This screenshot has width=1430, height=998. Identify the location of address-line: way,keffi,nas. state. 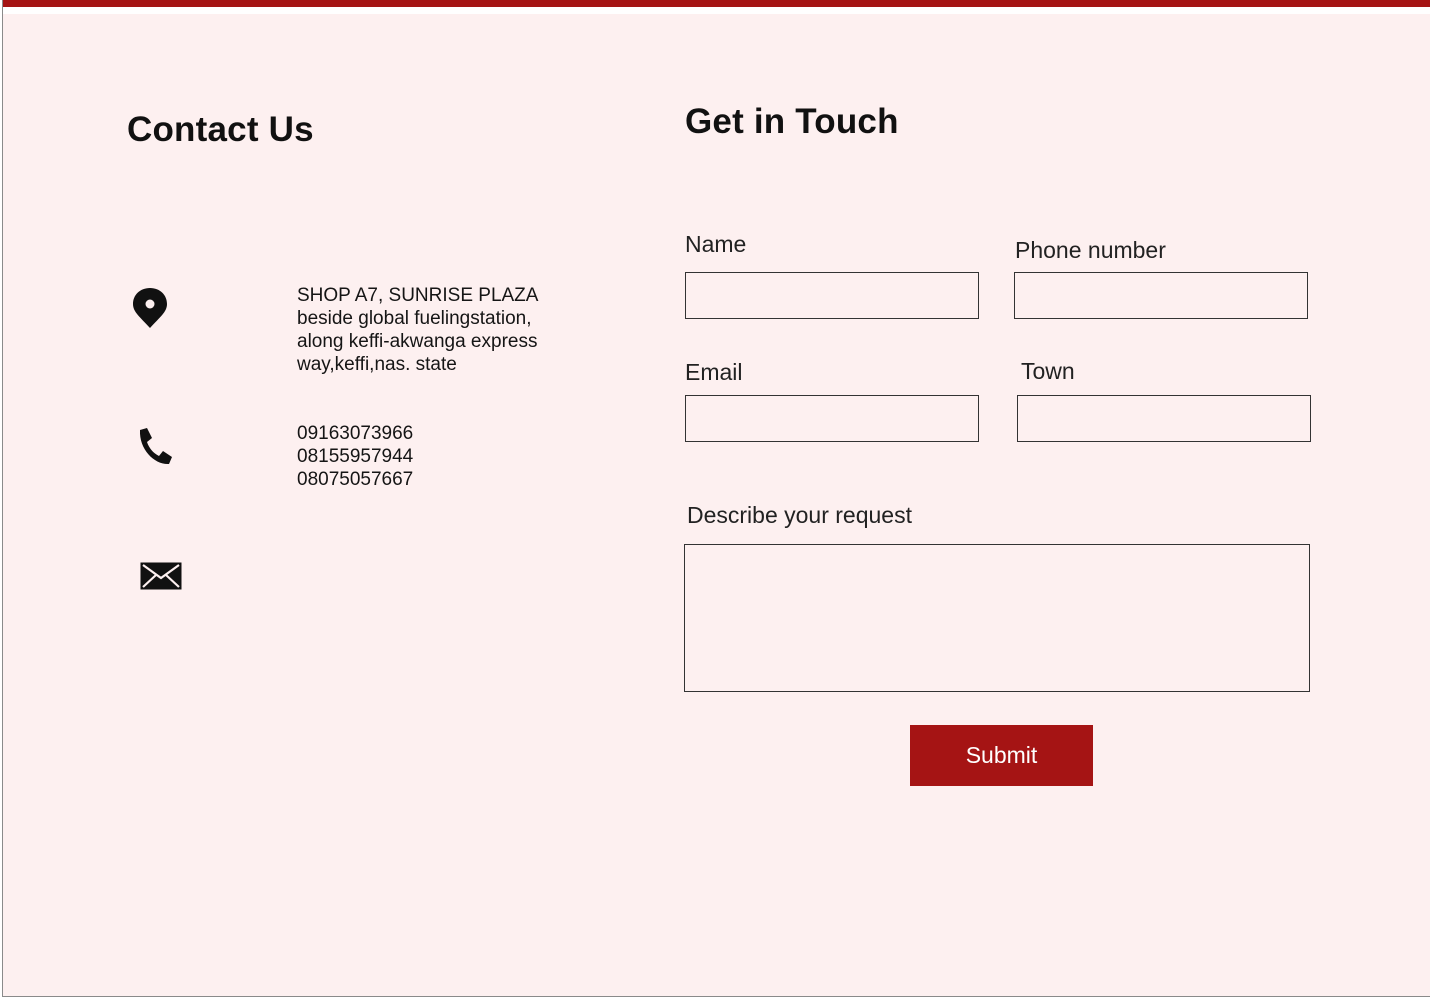
(377, 364).